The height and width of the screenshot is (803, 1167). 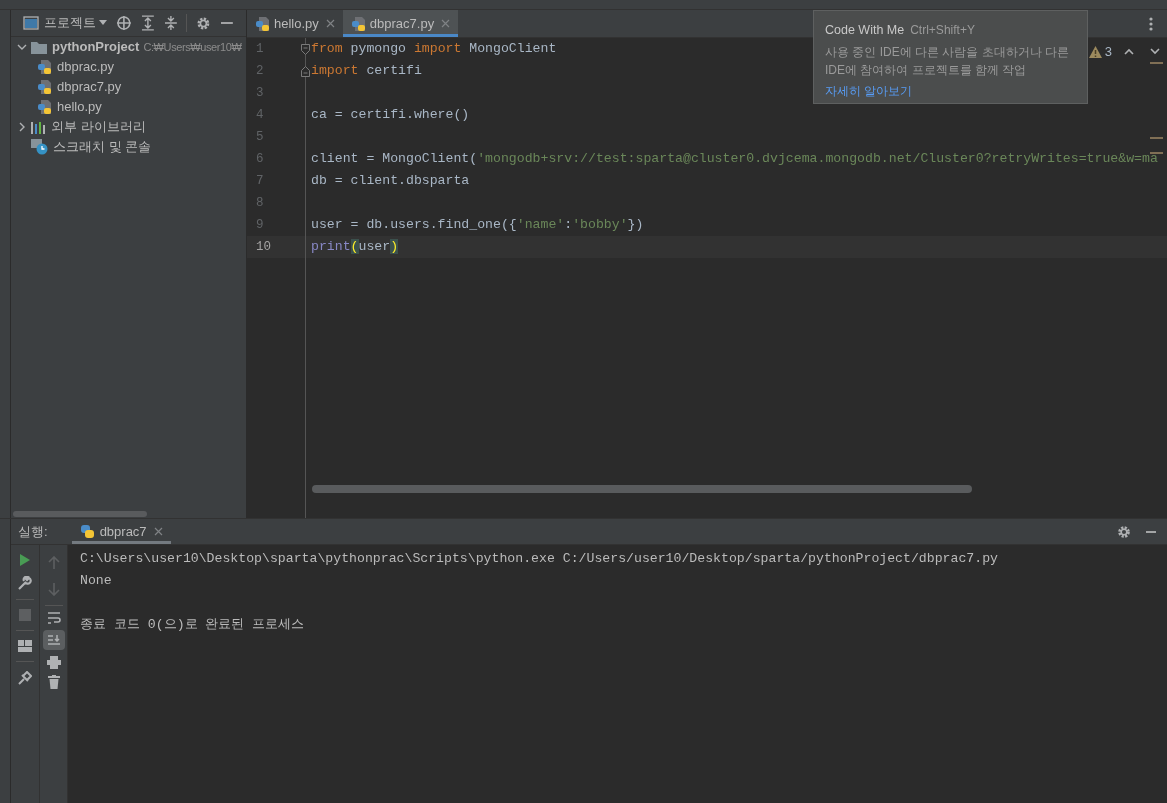 What do you see at coordinates (260, 203) in the screenshot?
I see `line-number: 8` at bounding box center [260, 203].